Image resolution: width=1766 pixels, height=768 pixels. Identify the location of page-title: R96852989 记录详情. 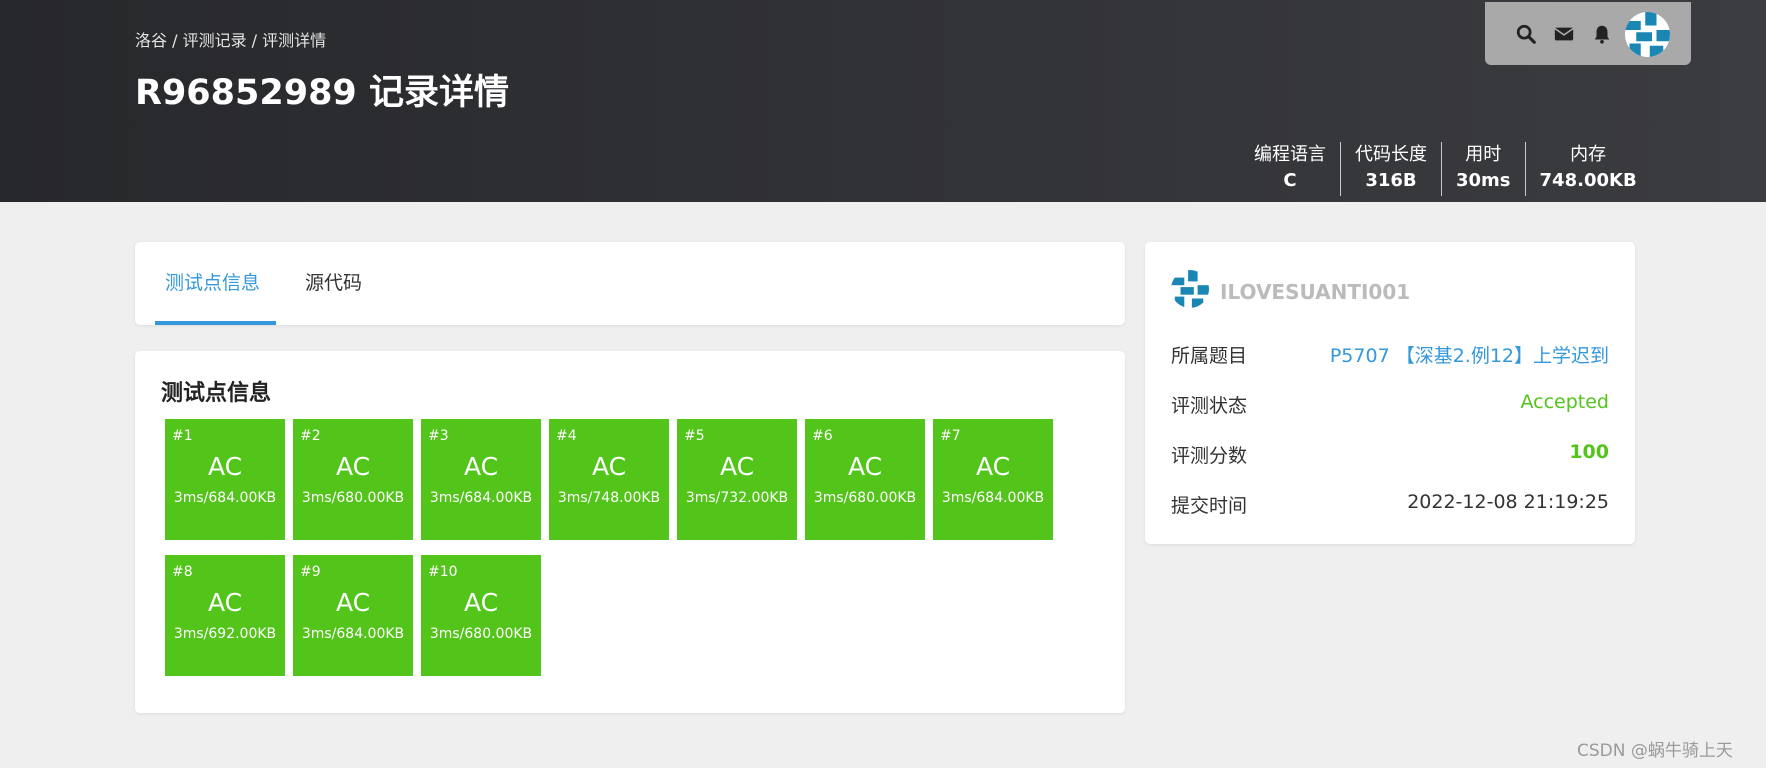
(322, 93).